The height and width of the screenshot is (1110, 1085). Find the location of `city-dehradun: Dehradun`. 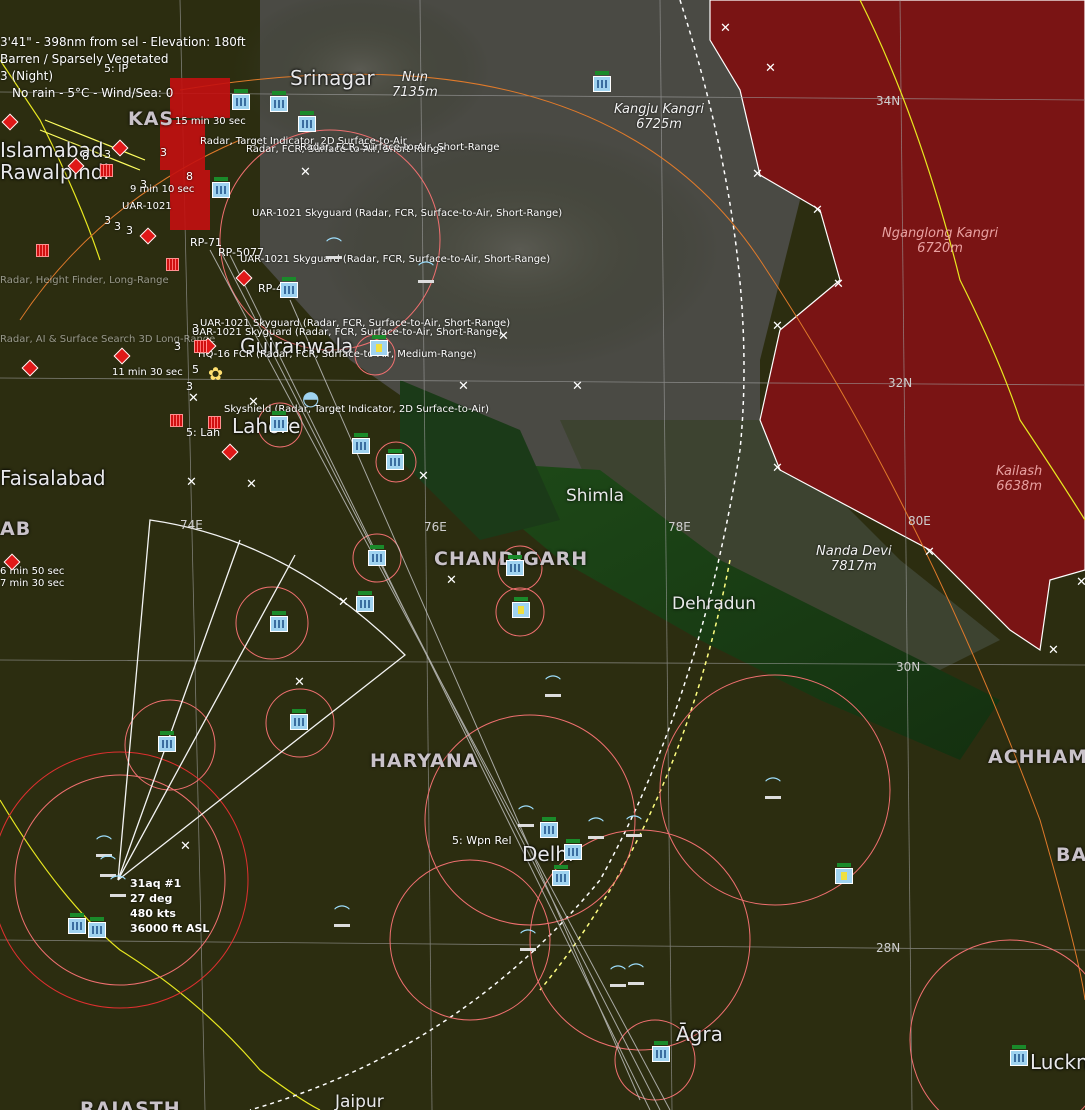

city-dehradun: Dehradun is located at coordinates (714, 604).